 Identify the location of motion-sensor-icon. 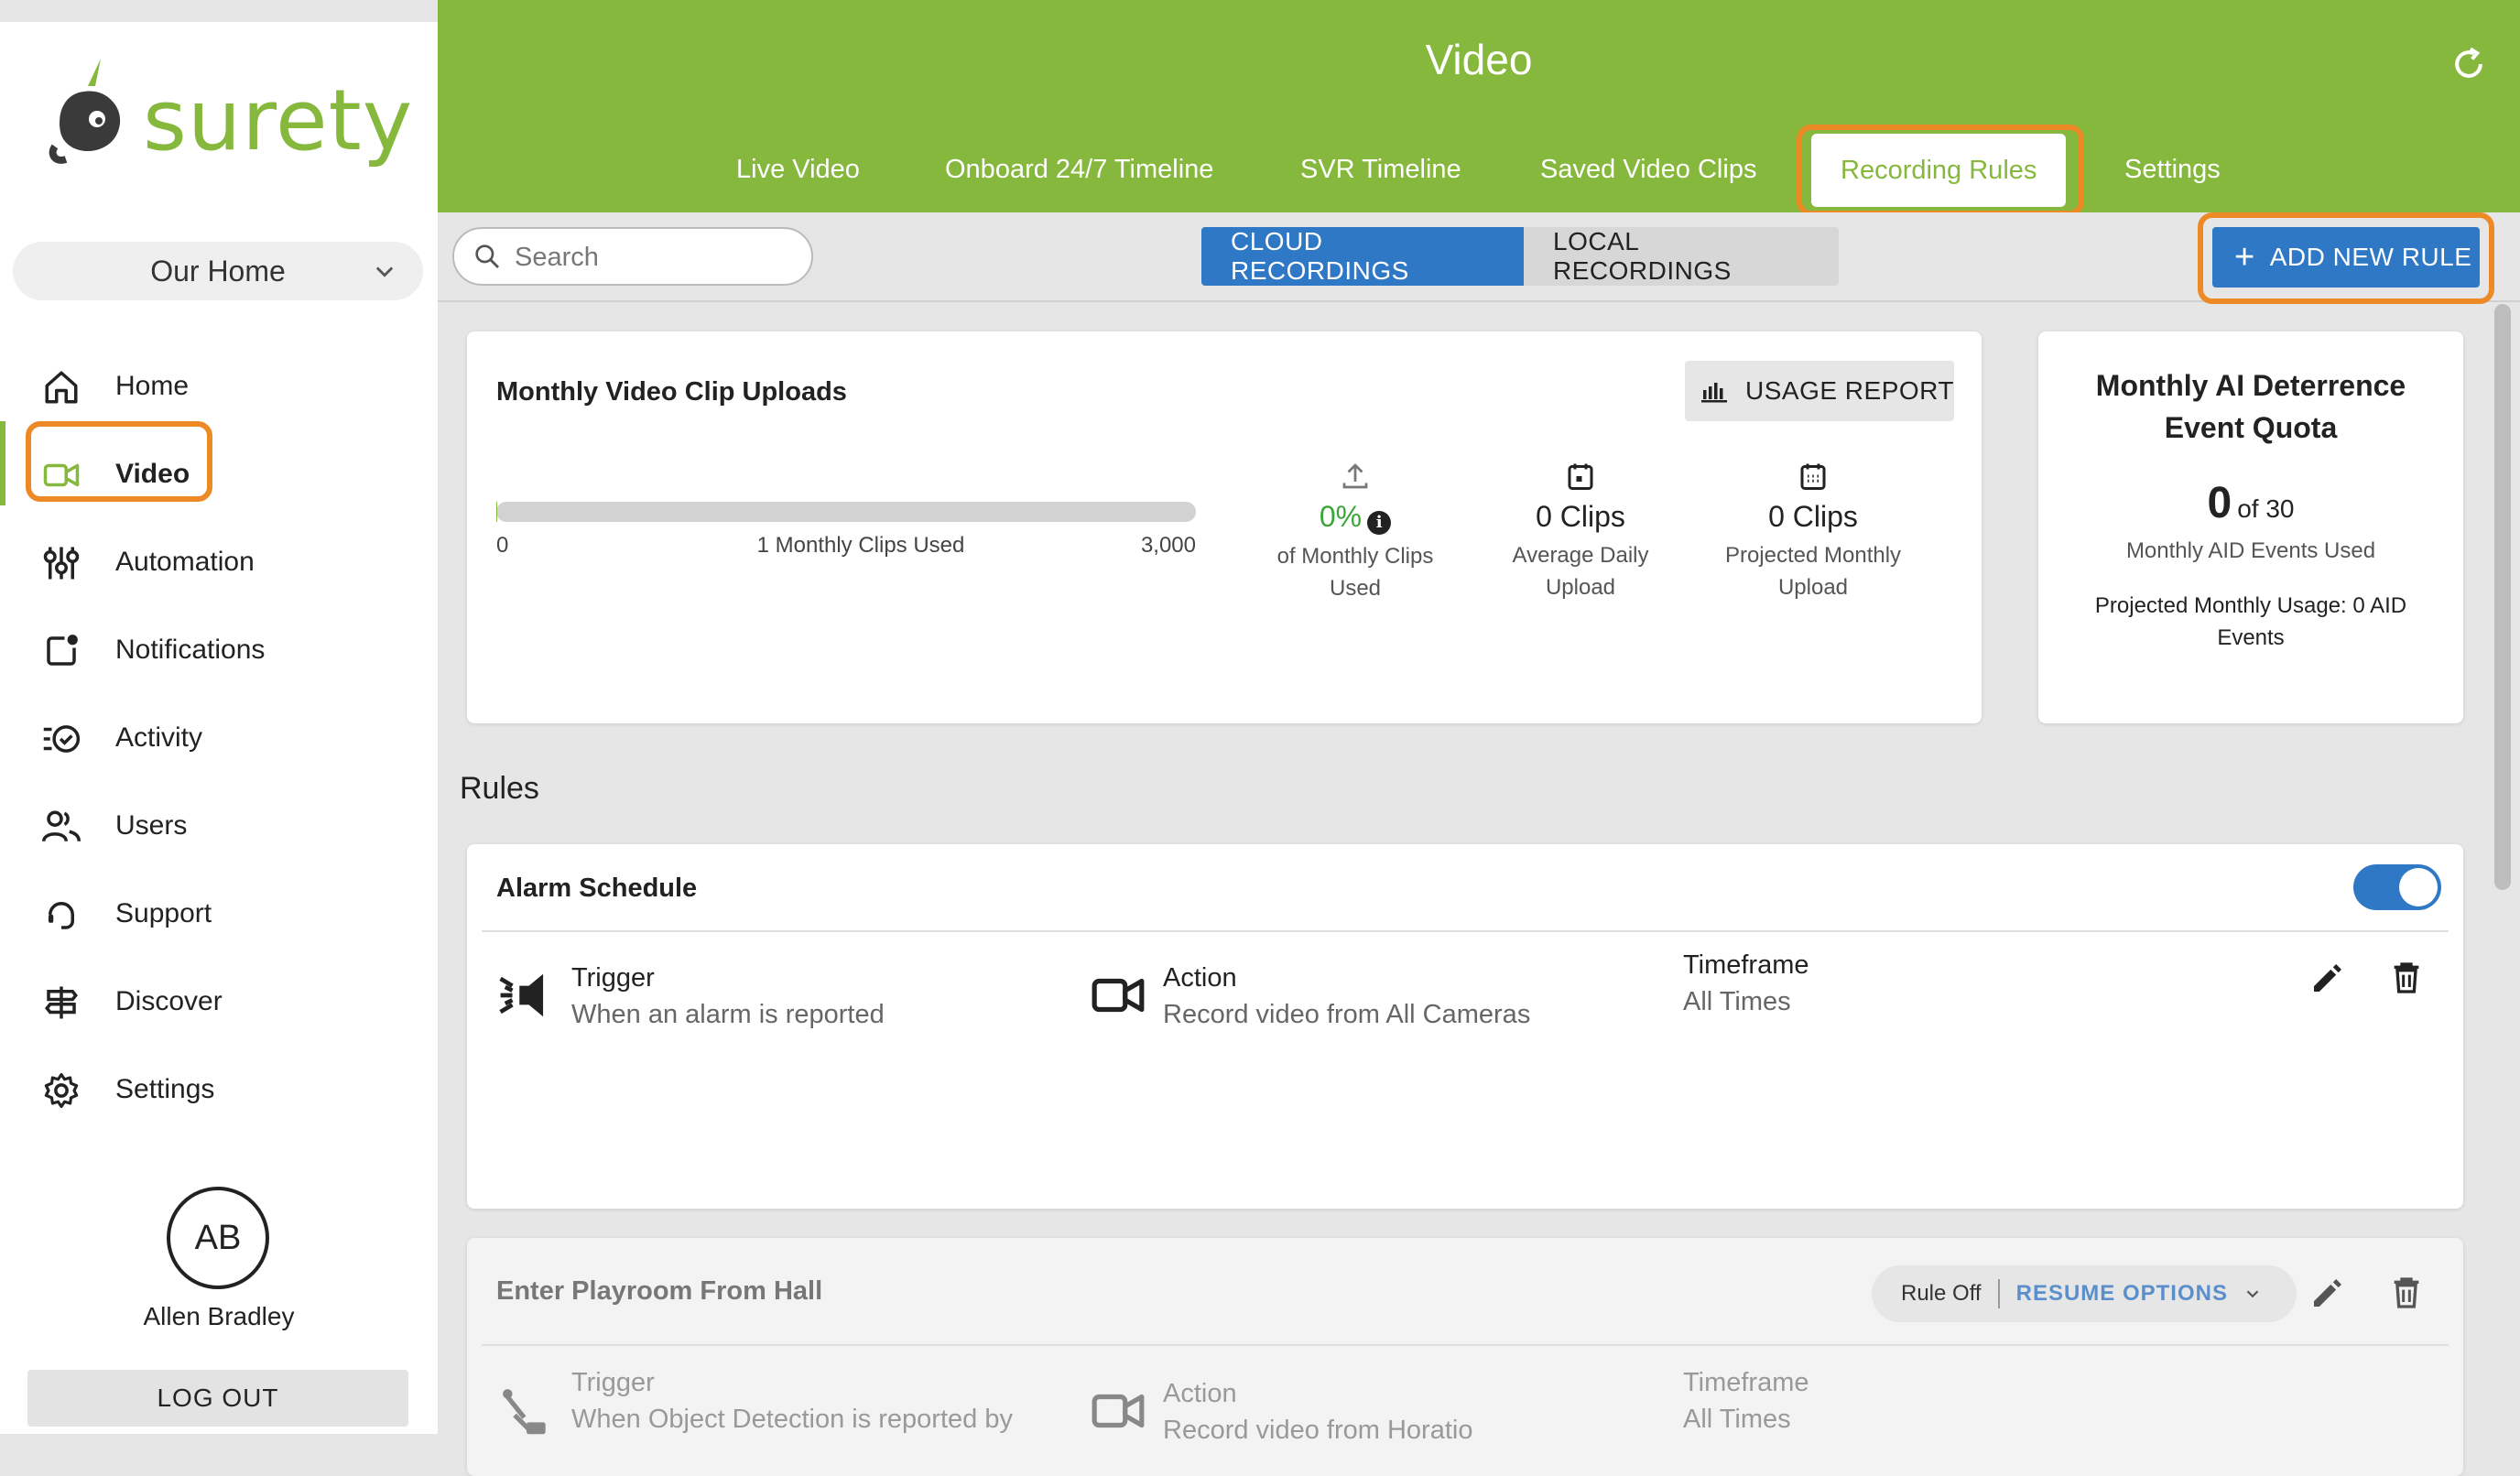
(526, 1412).